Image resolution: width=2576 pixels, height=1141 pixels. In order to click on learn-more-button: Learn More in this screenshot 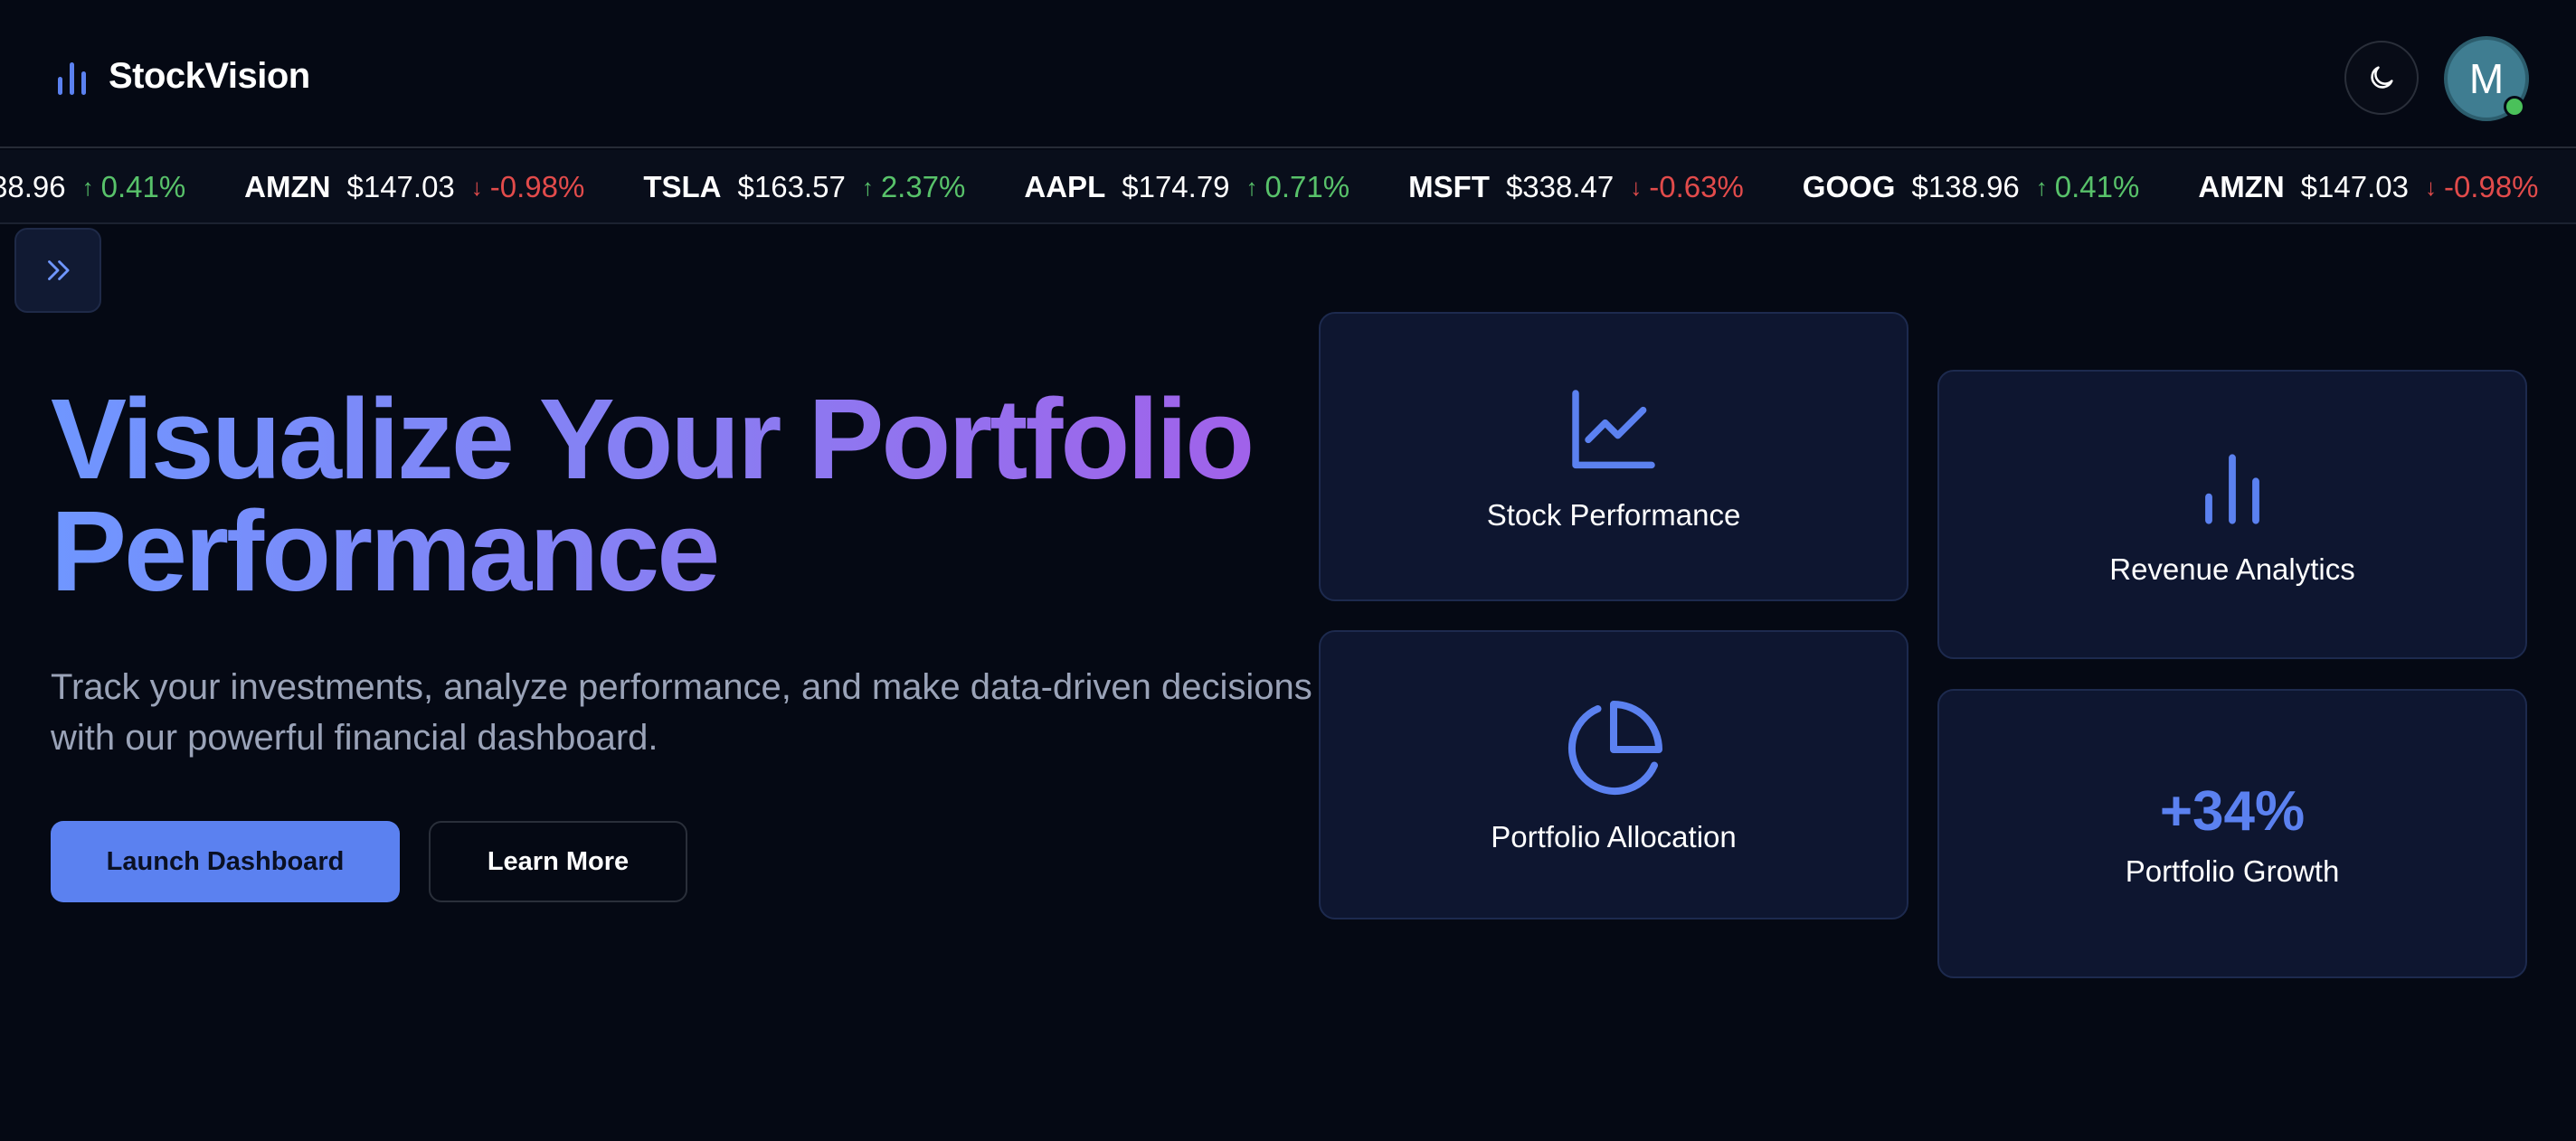, I will do `click(558, 861)`.